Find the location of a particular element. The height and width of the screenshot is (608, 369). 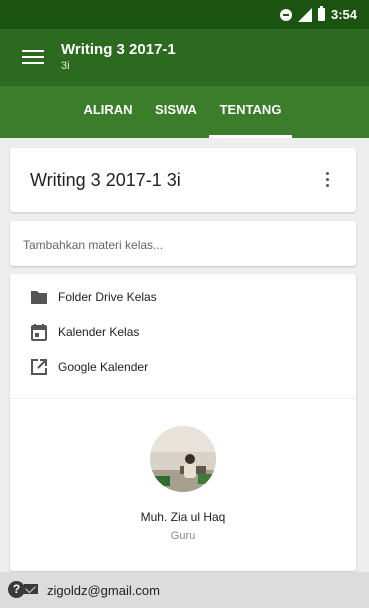

link-label: Kalender Kelas is located at coordinates (99, 332).